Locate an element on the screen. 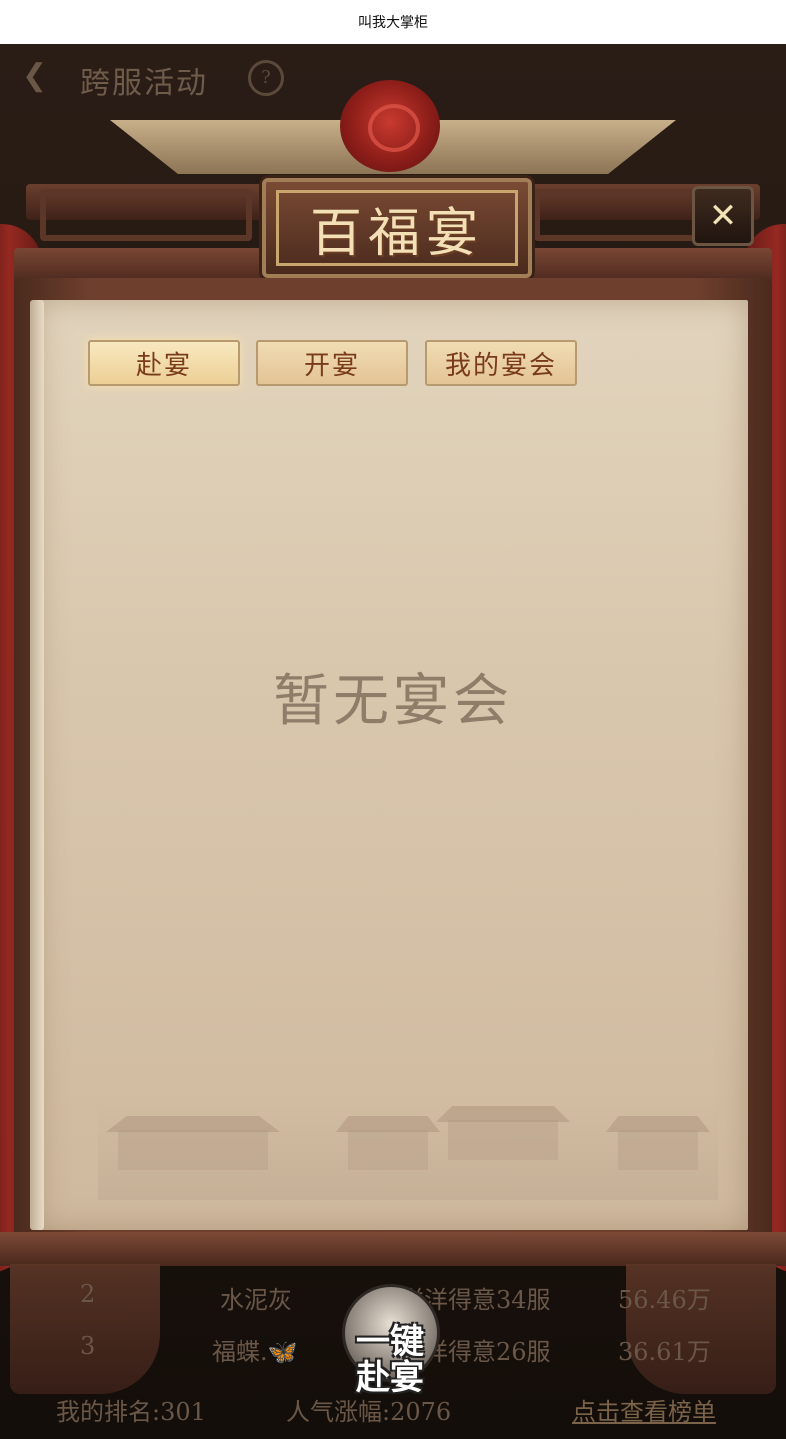 This screenshot has width=786, height=1439. close-button: ✕ is located at coordinates (723, 216).